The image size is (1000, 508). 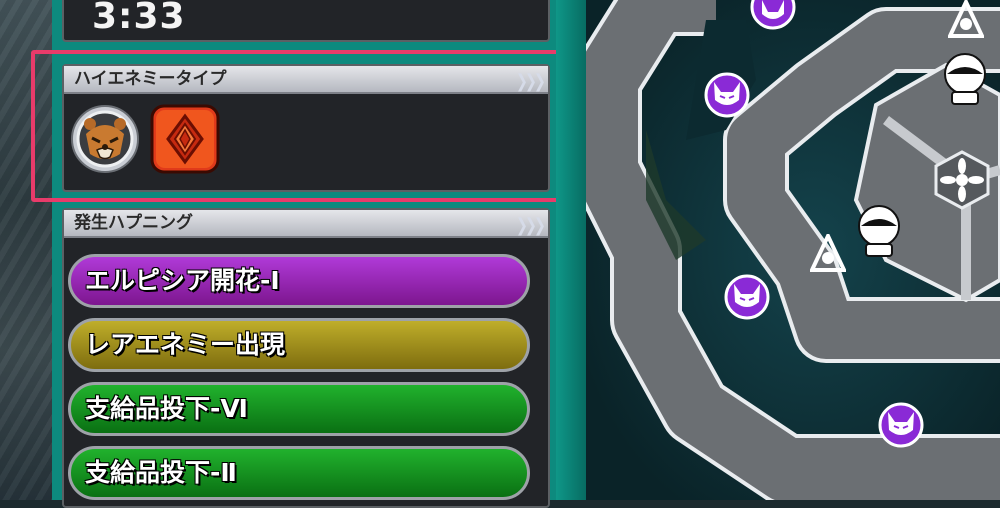 I want to click on timer-panel: 3:33, so click(x=306, y=21).